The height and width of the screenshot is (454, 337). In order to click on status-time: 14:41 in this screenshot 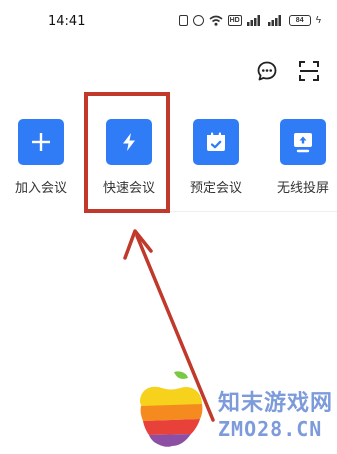, I will do `click(67, 21)`.